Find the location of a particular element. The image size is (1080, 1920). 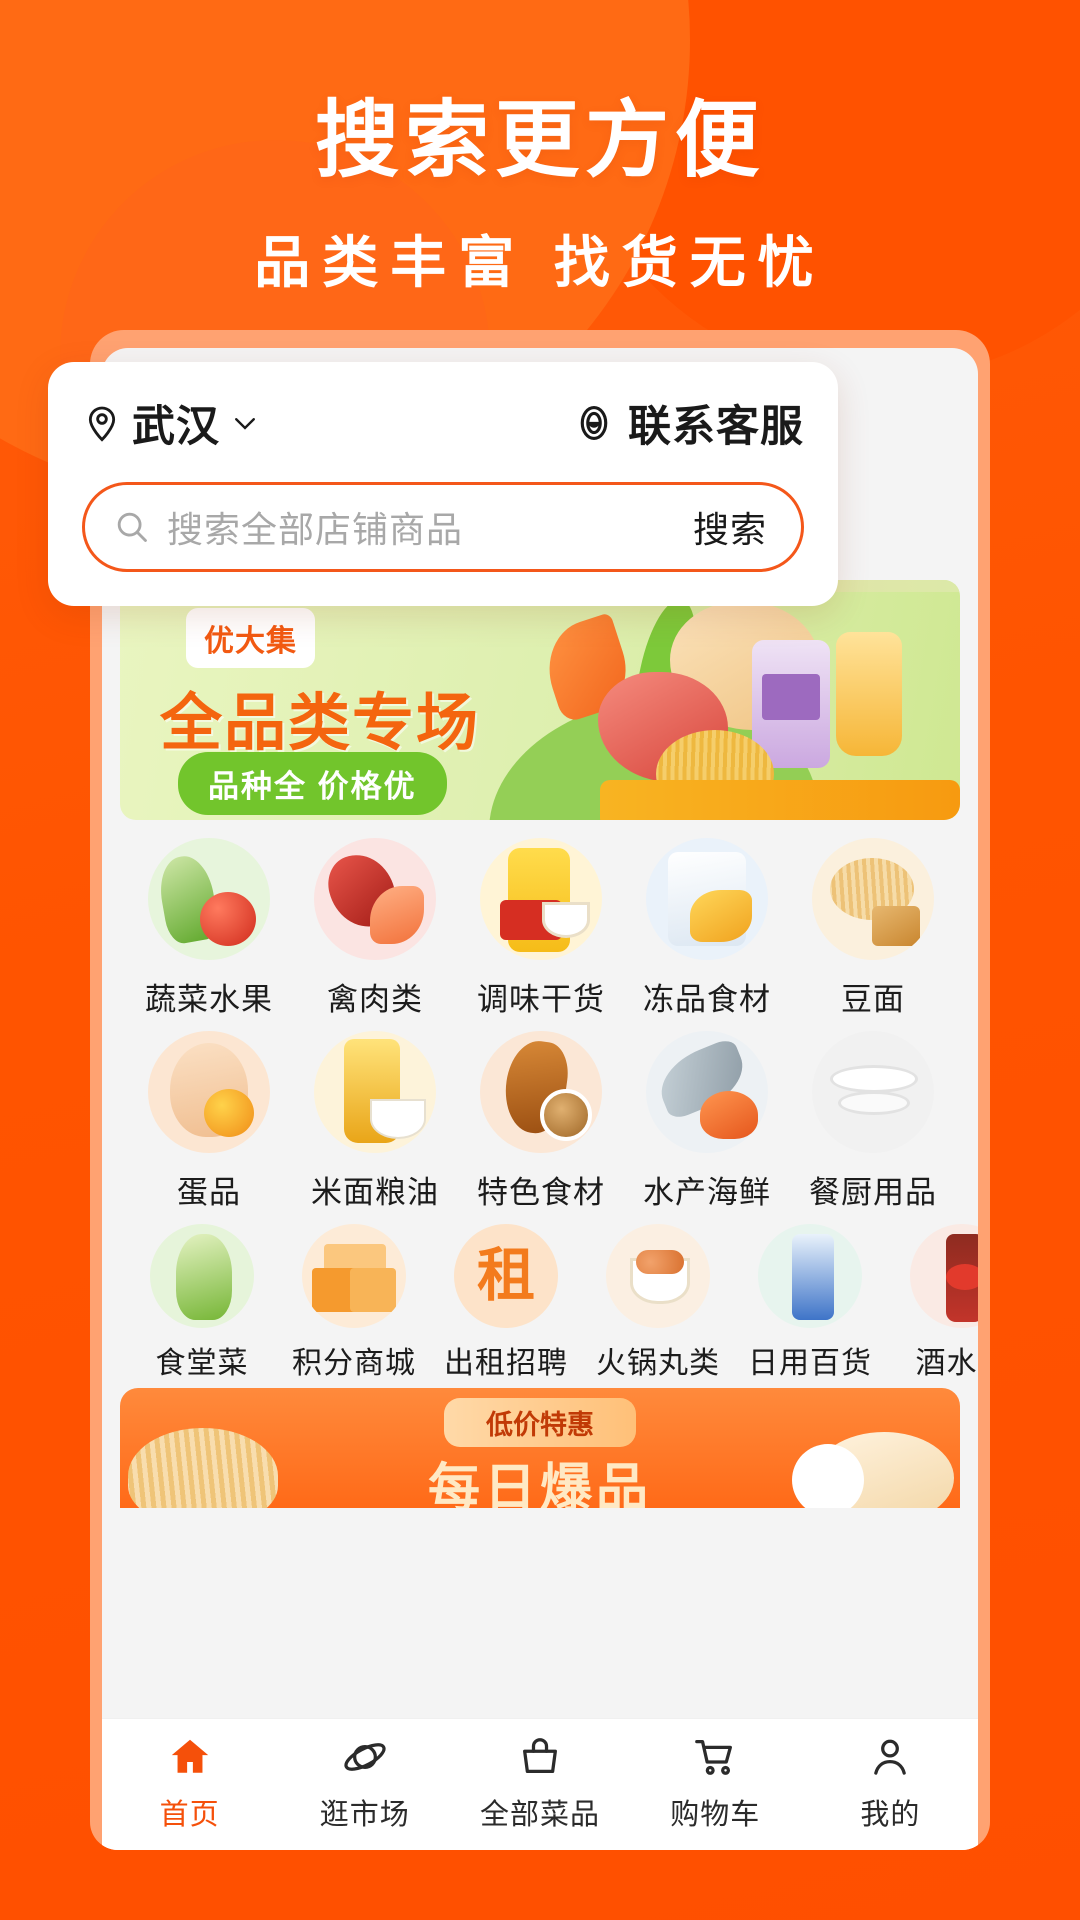

tab-home: 首页 is located at coordinates (189, 1782).